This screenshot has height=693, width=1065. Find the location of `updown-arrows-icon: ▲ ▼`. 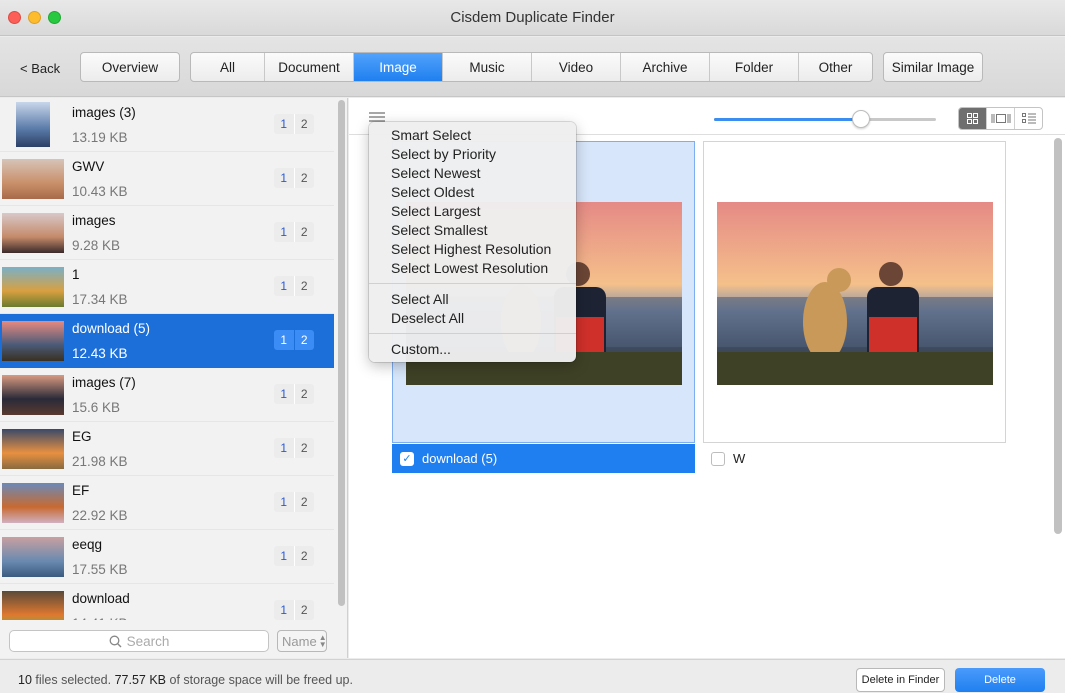

updown-arrows-icon: ▲ ▼ is located at coordinates (322, 641).